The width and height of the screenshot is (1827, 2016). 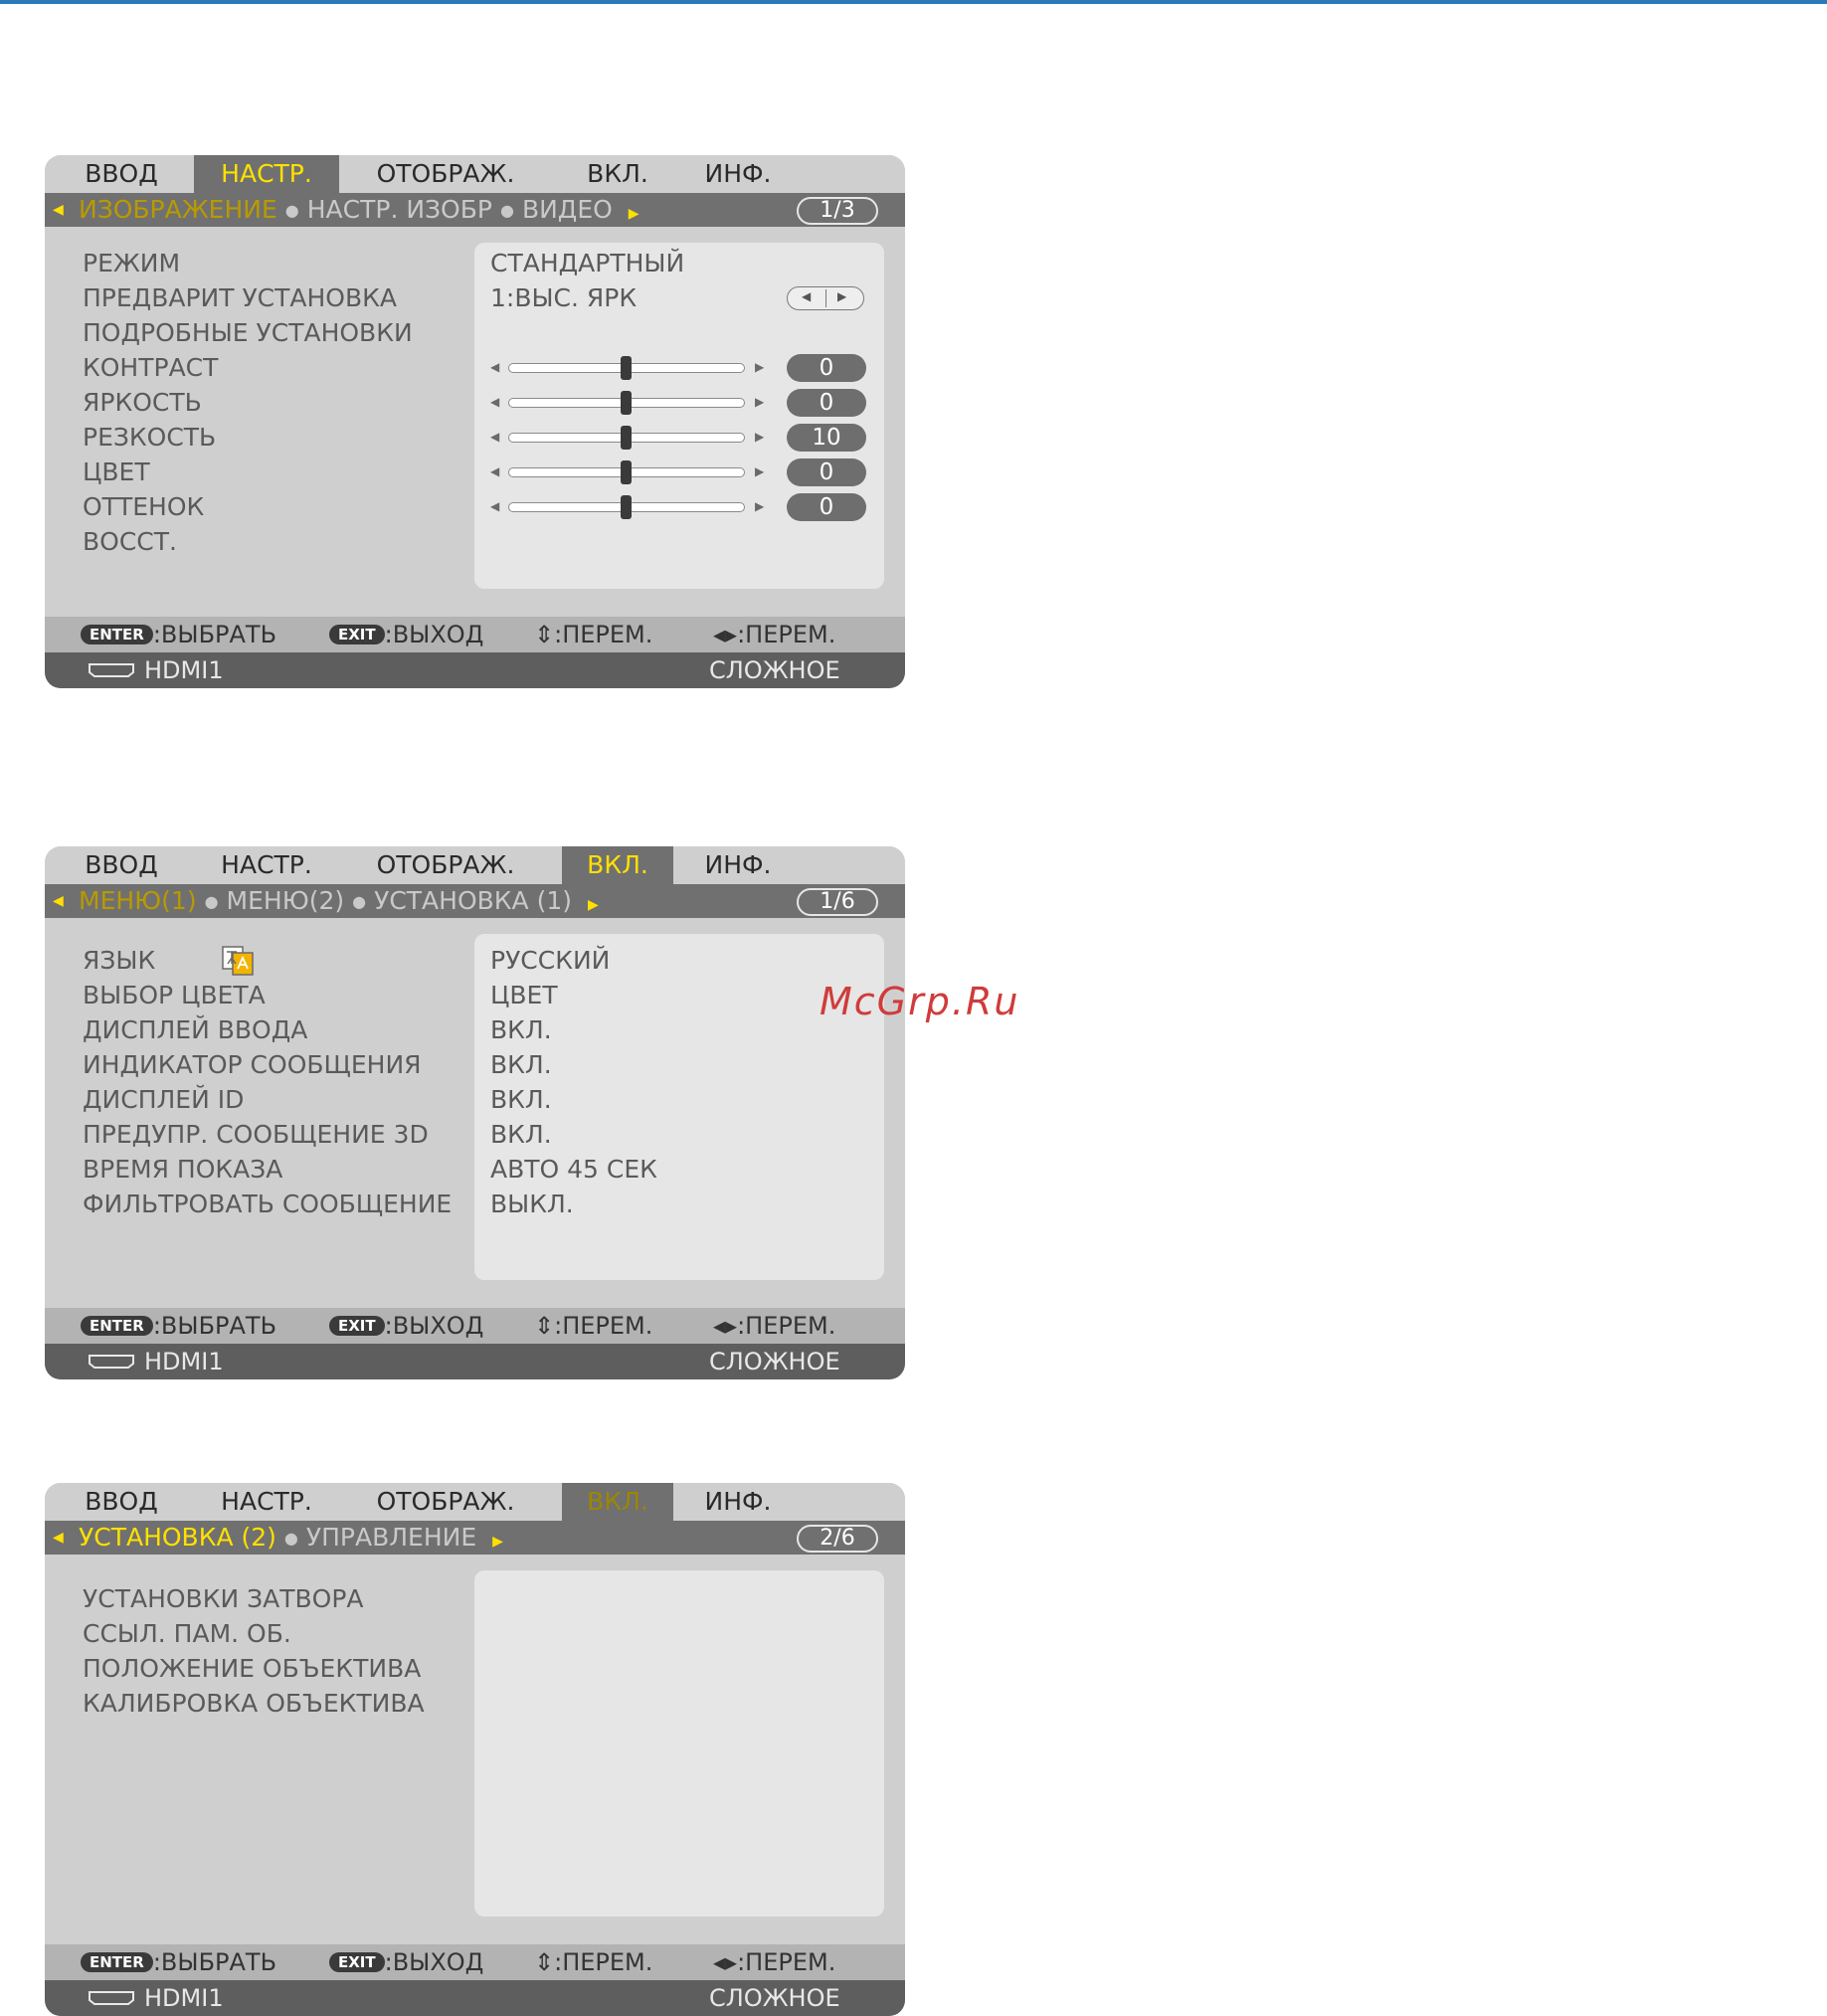 What do you see at coordinates (248, 333) in the screenshot?
I see `item-detail-settings: ПОДРОБНЫЕ УСТАНОВКИ` at bounding box center [248, 333].